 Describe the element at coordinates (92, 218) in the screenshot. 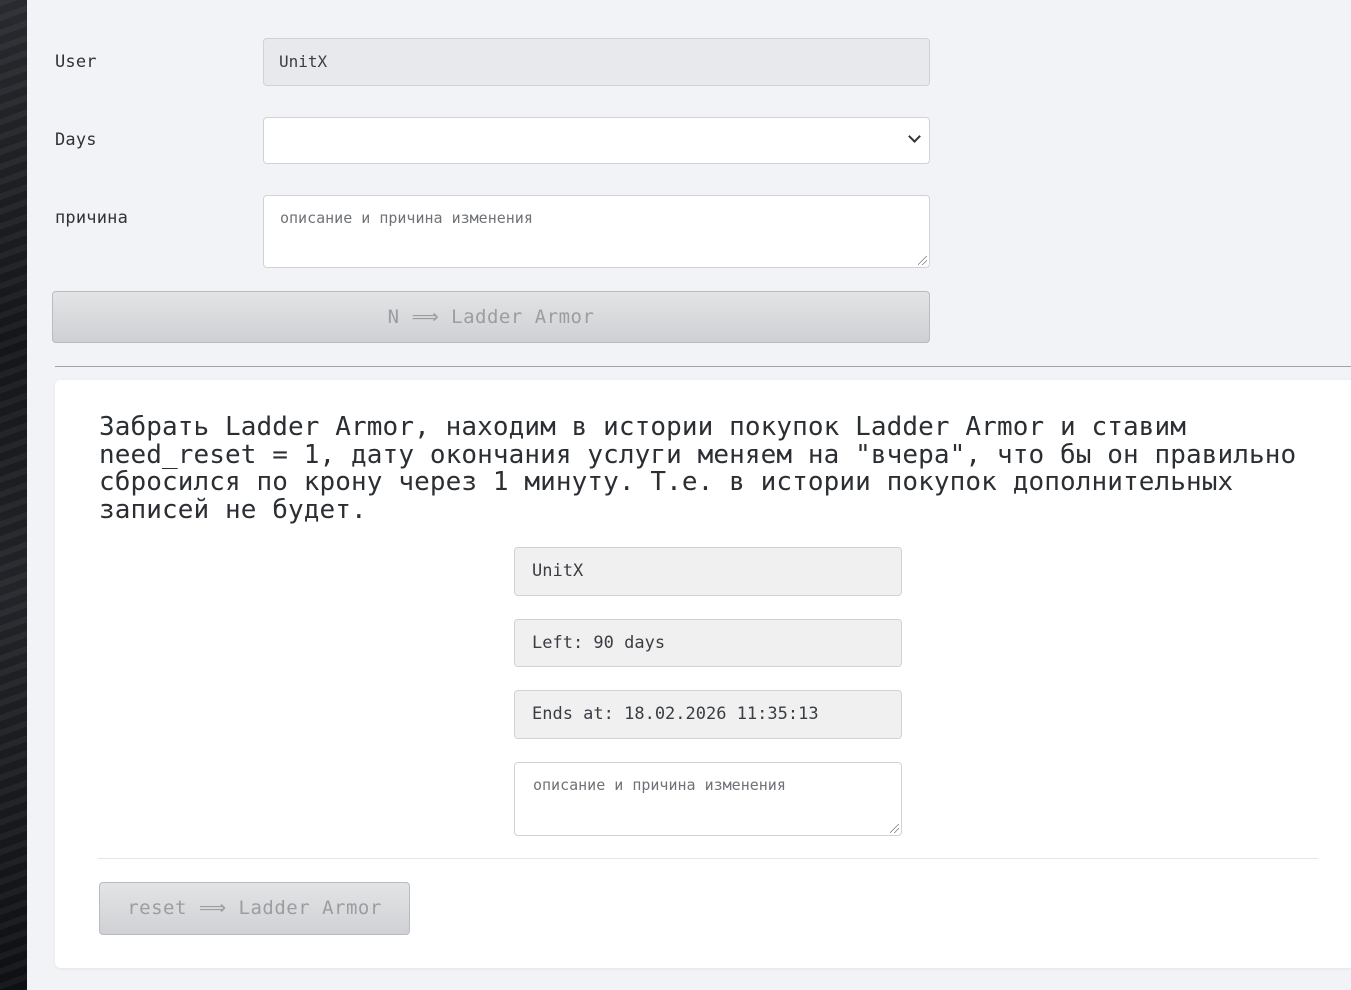

I see `reason-label: причина` at that location.